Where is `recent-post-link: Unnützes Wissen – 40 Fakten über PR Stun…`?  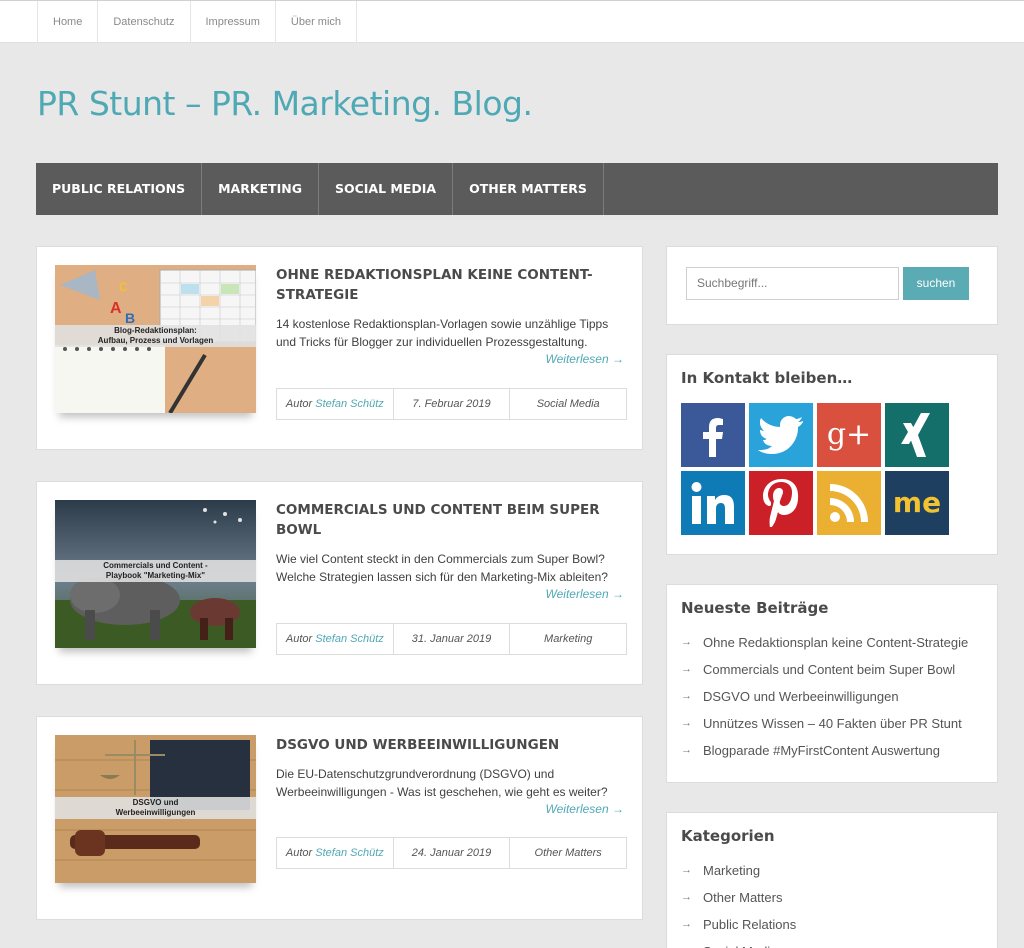
recent-post-link: Unnützes Wissen – 40 Fakten über PR Stun… is located at coordinates (832, 723).